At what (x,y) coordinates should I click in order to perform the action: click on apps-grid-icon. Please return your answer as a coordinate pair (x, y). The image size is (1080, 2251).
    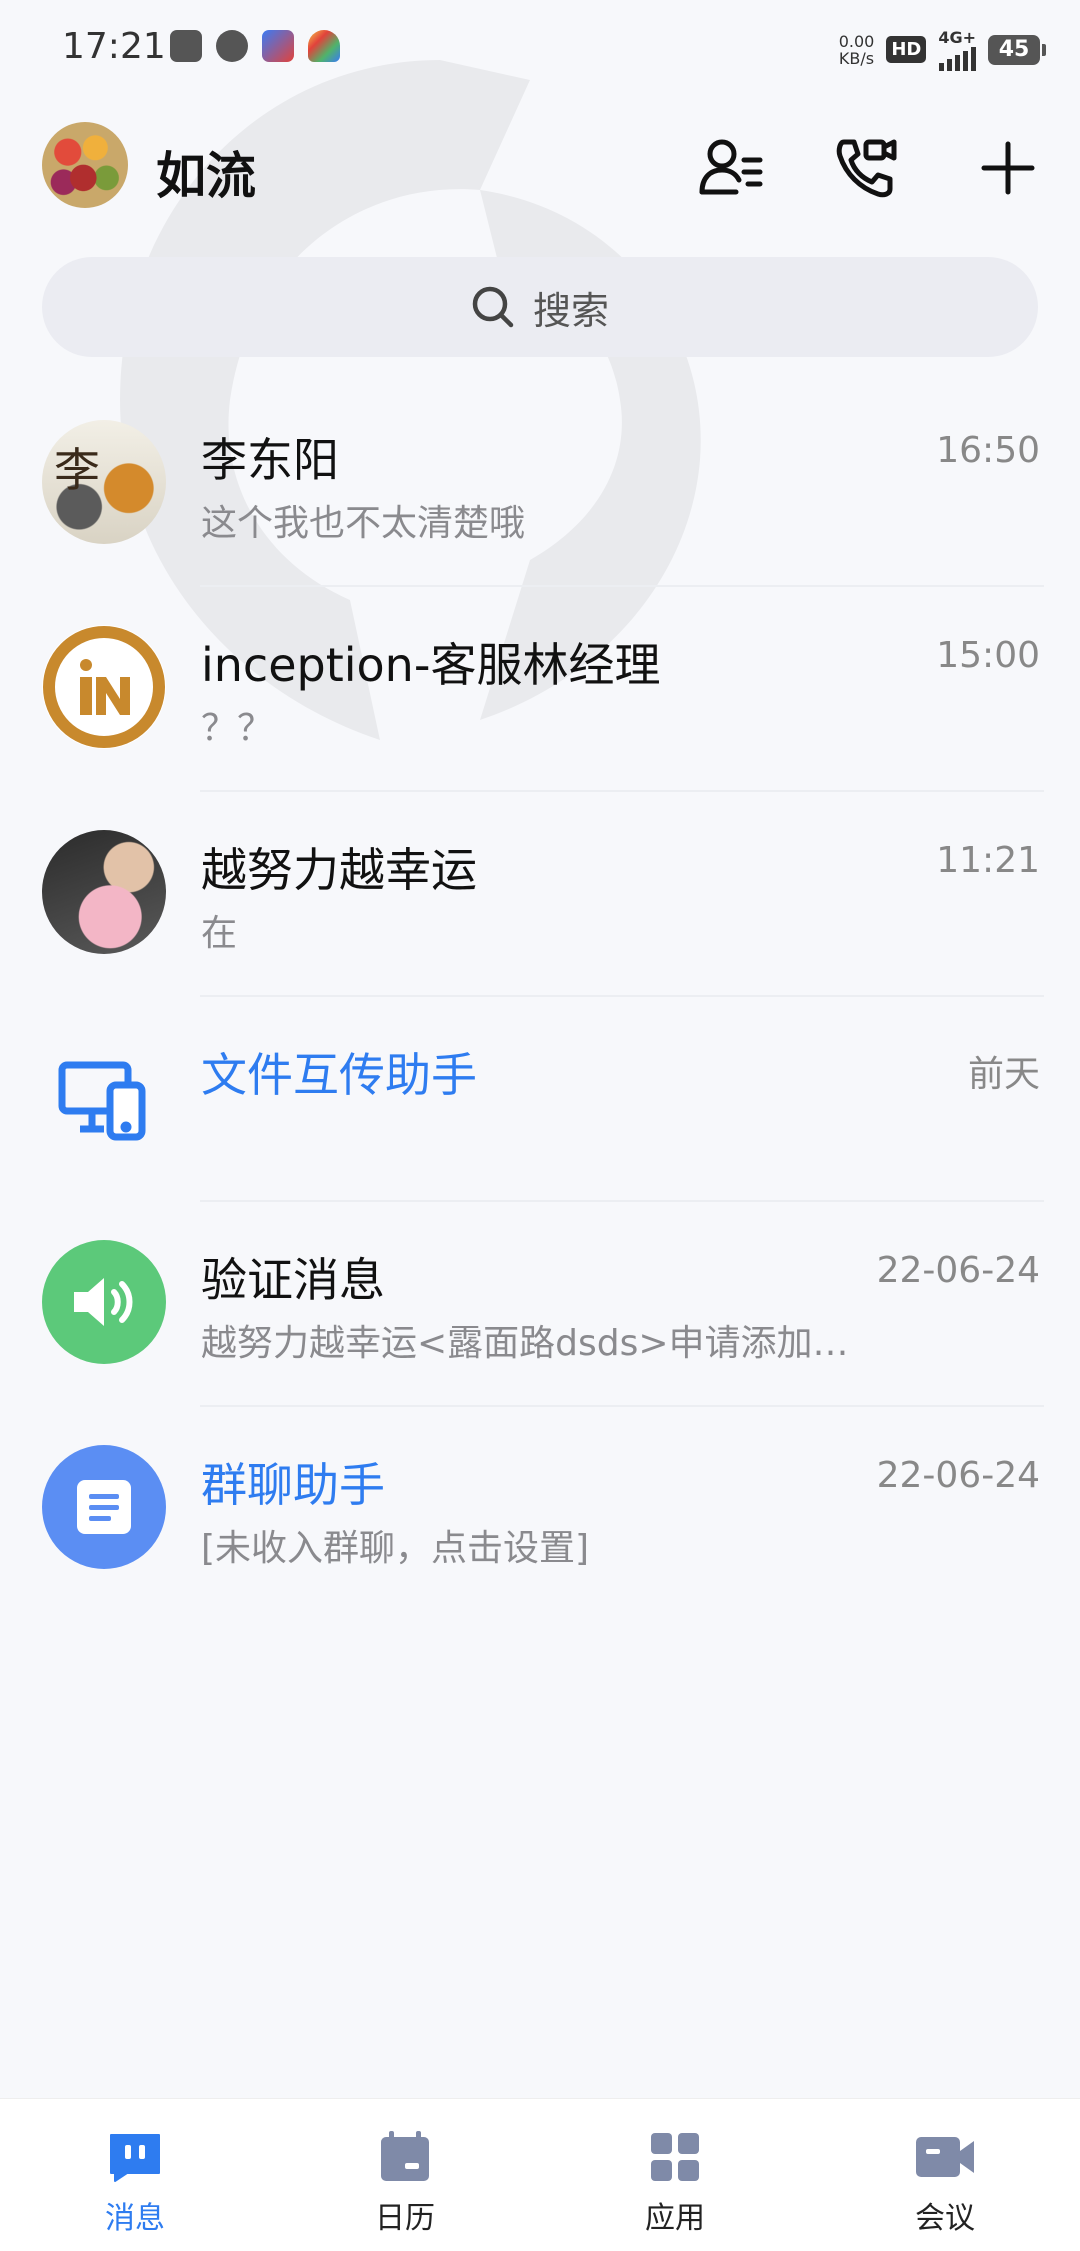
    Looking at the image, I should click on (675, 2157).